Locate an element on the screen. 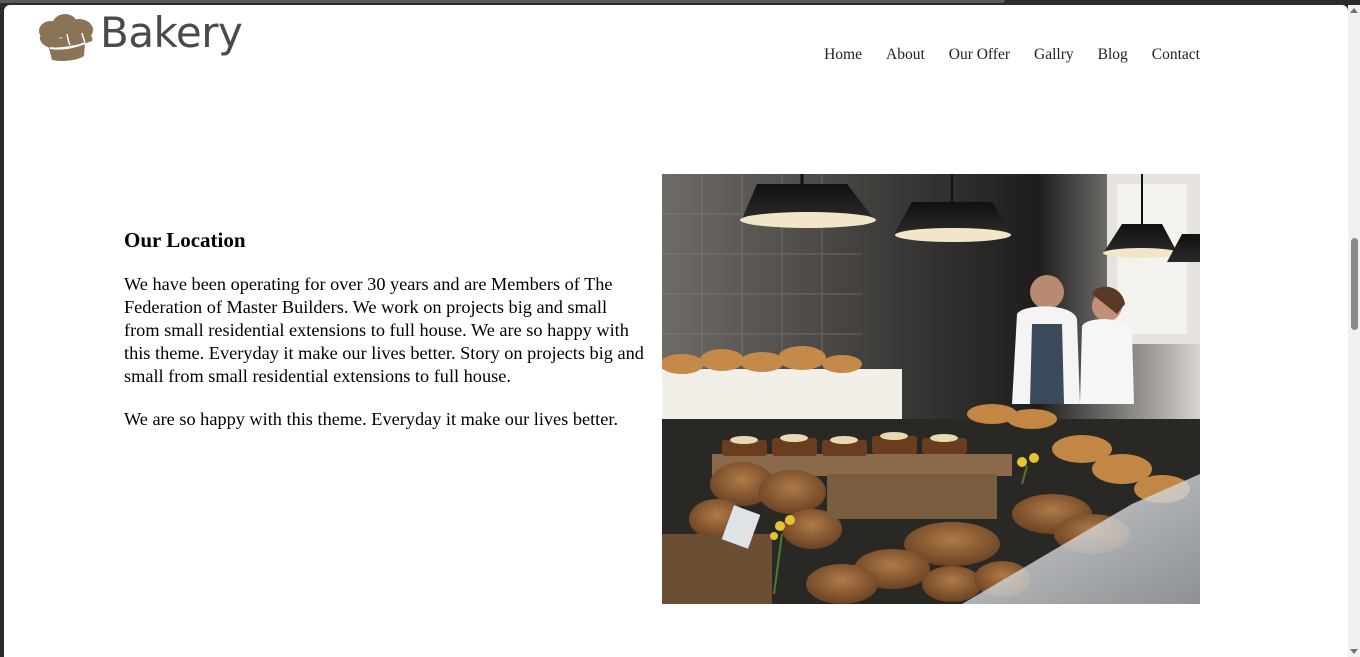 This screenshot has height=657, width=1360. main-nav: Home About Our Offer Gallry Blog Contact is located at coordinates (1000, 55).